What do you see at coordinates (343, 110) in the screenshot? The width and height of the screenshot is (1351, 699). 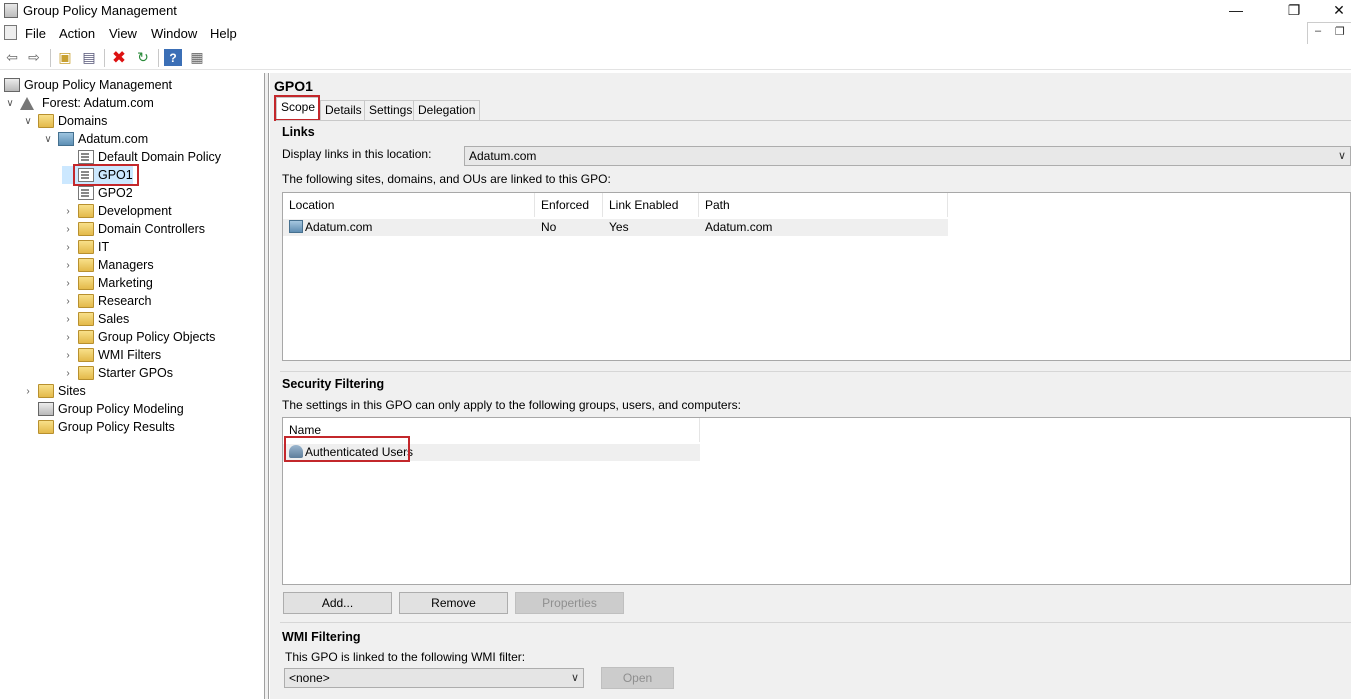 I see `tab-details: Details` at bounding box center [343, 110].